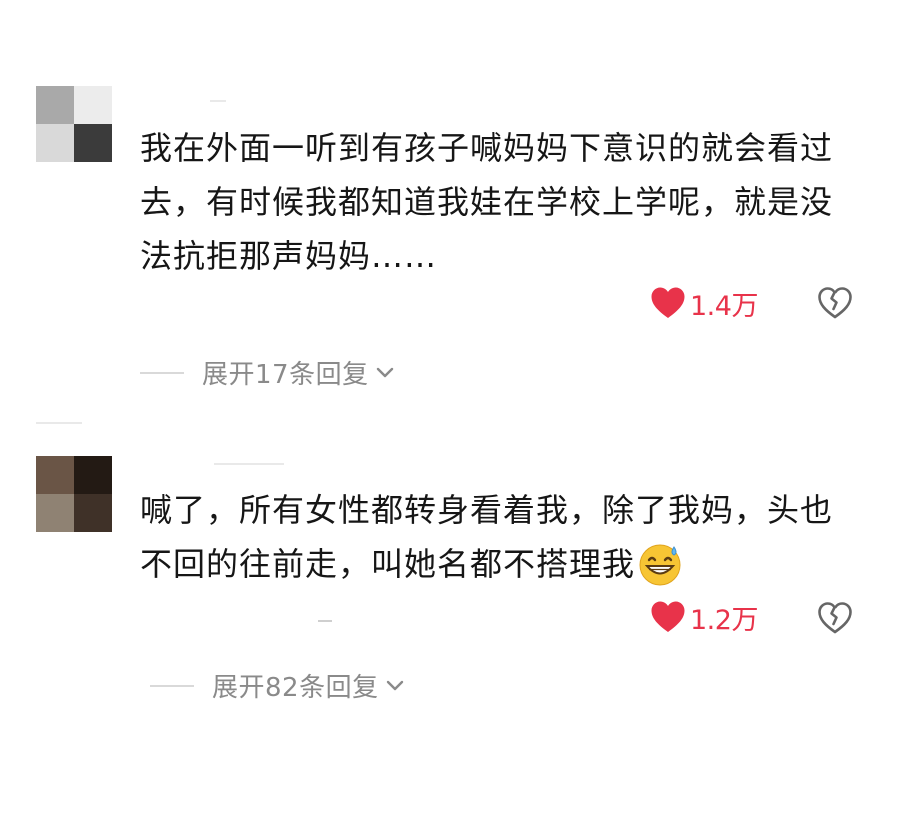 This screenshot has width=897, height=813. Describe the element at coordinates (724, 620) in the screenshot. I see `like-count: 1.2万` at that location.